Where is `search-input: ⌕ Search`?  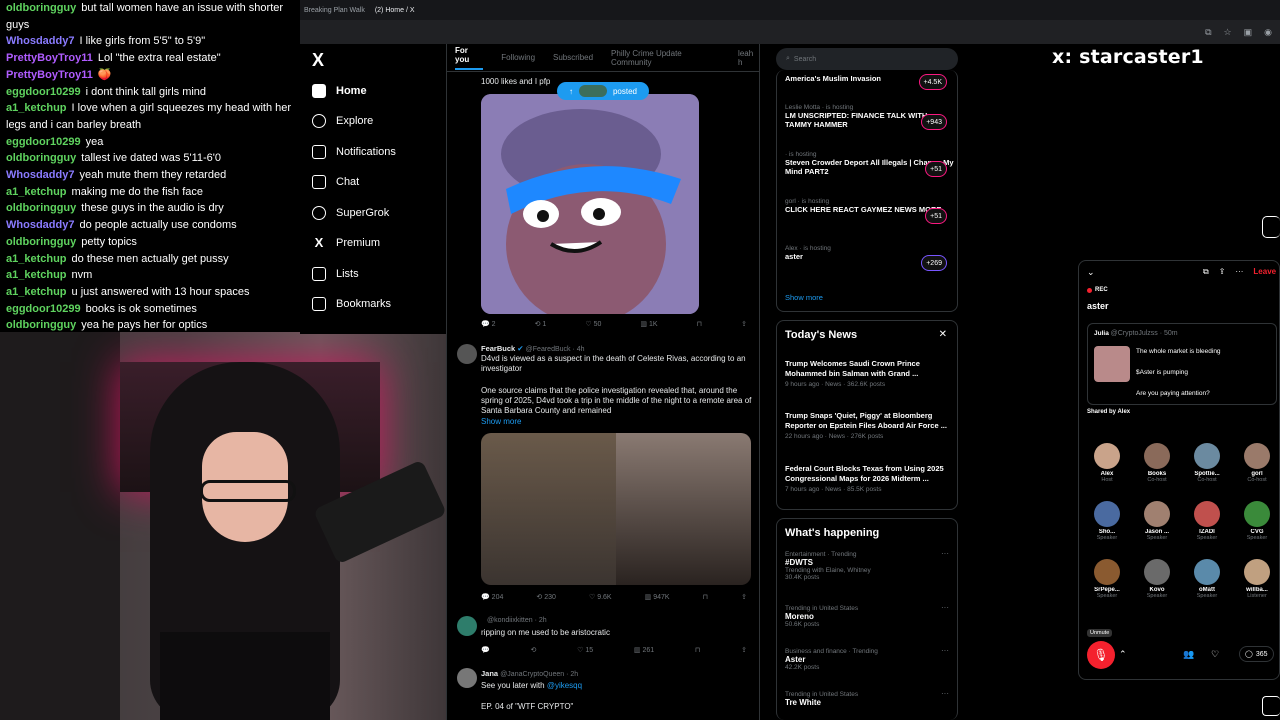
search-input: ⌕ Search is located at coordinates (867, 59).